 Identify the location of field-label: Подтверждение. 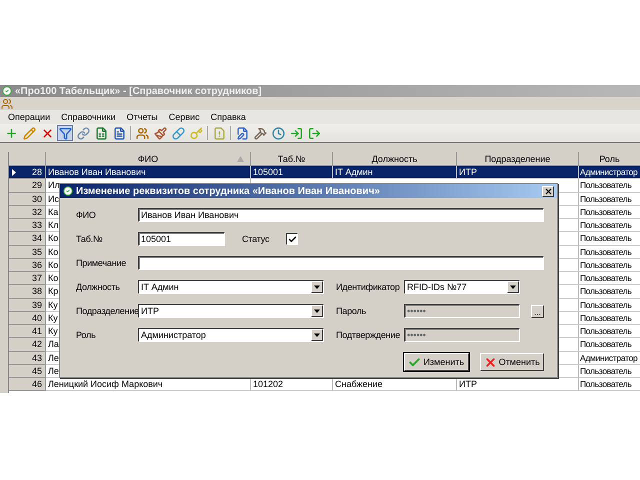
(369, 335).